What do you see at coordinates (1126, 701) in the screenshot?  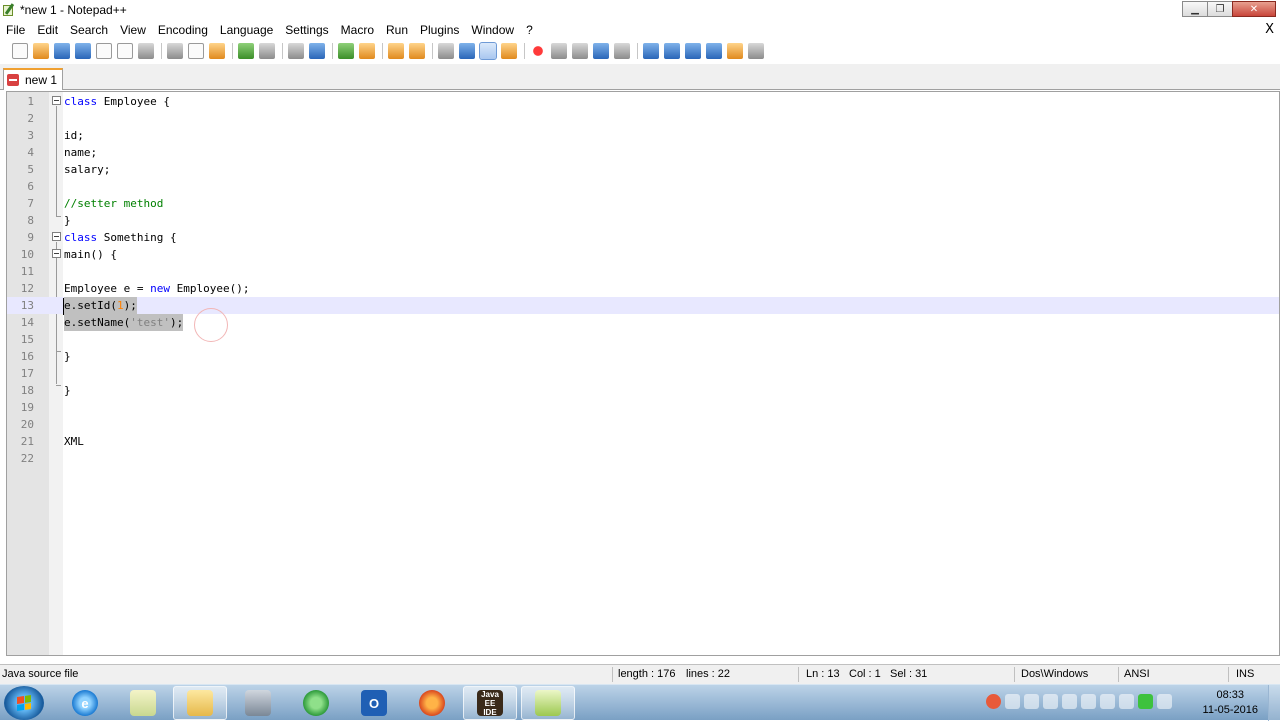 I see `display-icon` at bounding box center [1126, 701].